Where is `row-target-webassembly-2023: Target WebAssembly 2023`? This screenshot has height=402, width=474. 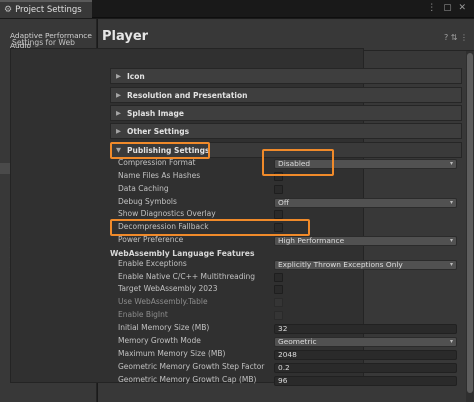 row-target-webassembly-2023: Target WebAssembly 2023 is located at coordinates (286, 289).